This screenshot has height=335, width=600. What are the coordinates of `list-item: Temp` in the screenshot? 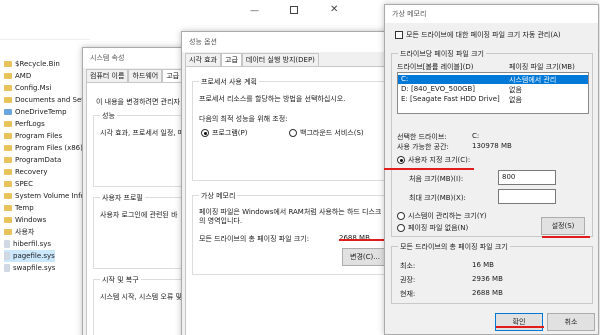 It's located at (19, 208).